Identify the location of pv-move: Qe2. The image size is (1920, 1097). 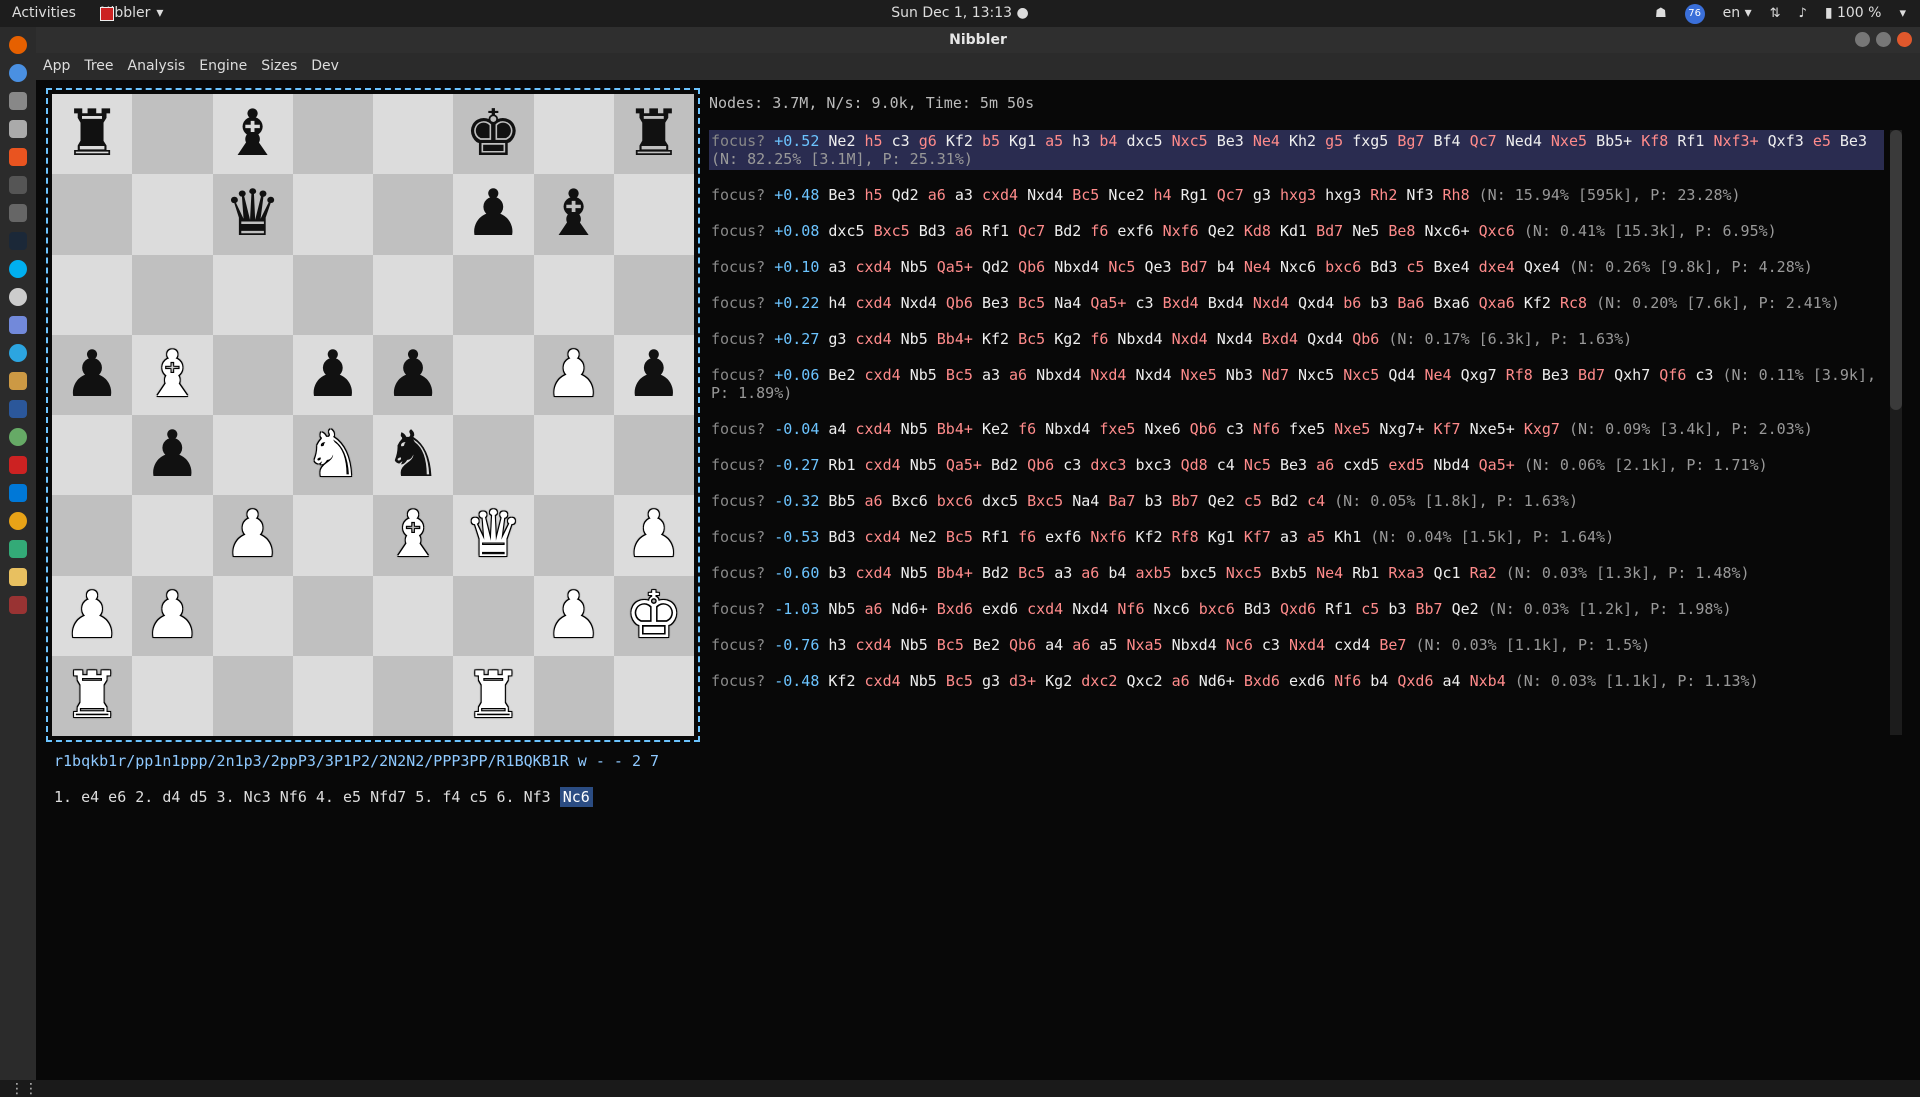
(1226, 231).